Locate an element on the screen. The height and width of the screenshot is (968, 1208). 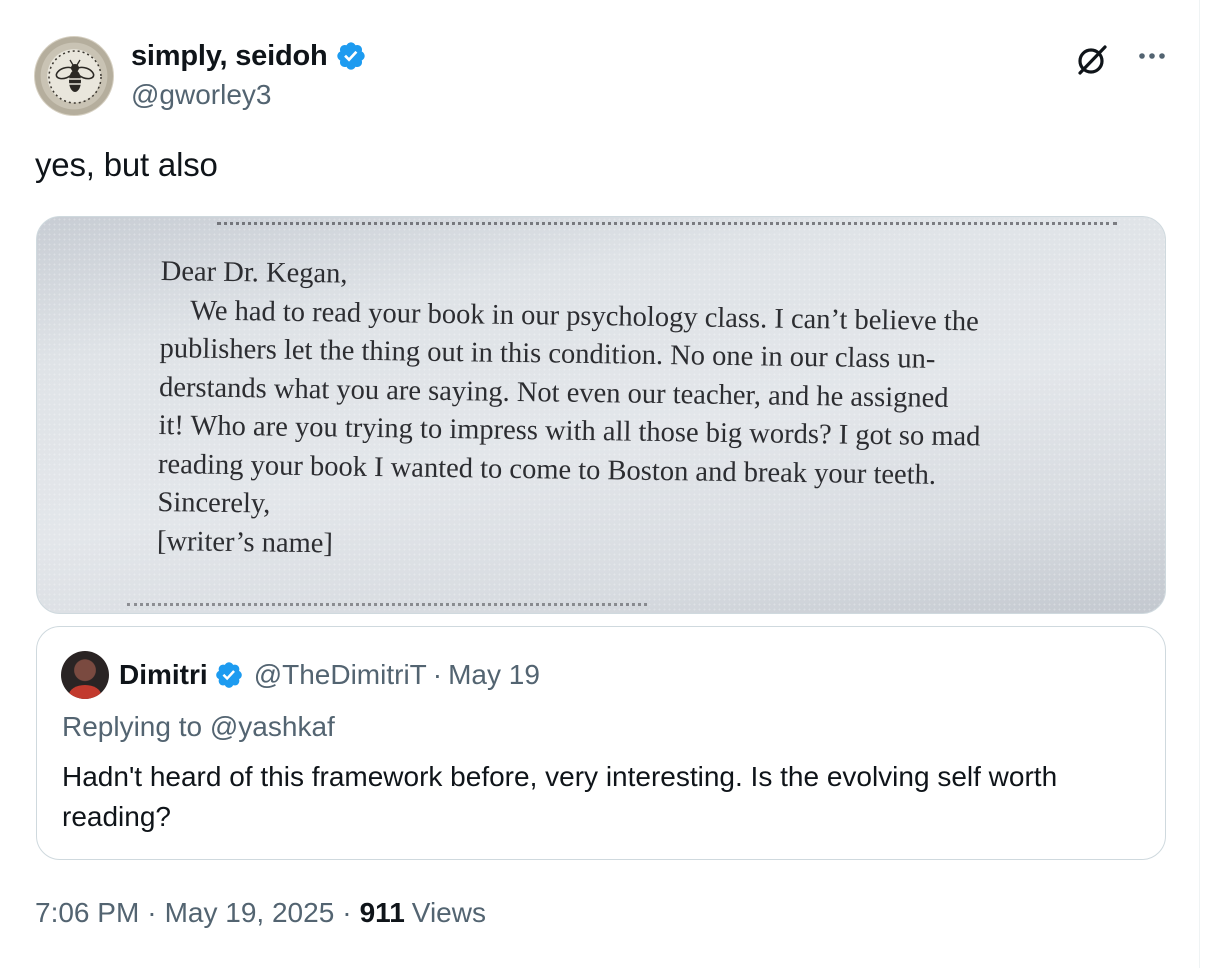
bee-emblem-icon is located at coordinates (75, 77).